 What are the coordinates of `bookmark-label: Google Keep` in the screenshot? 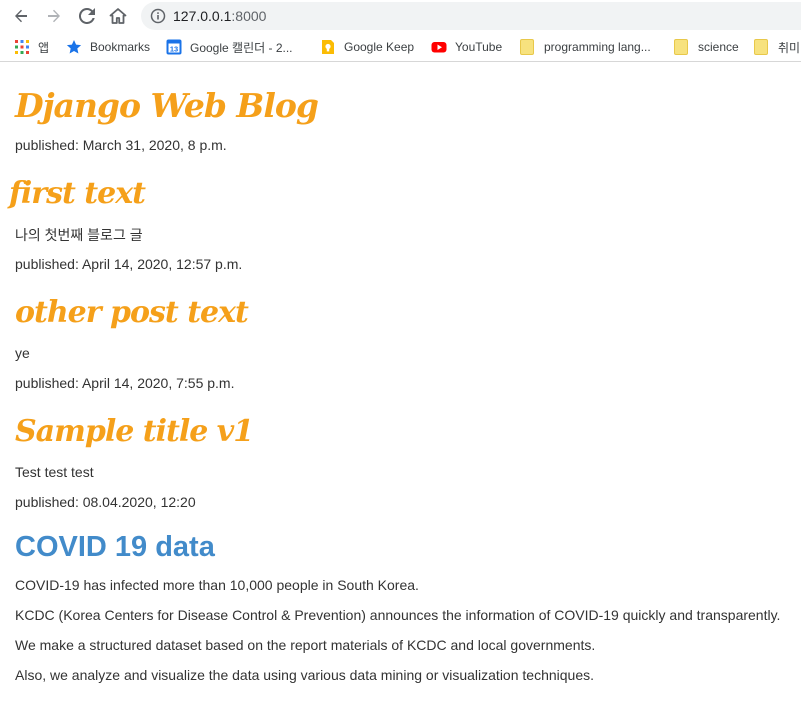 It's located at (379, 47).